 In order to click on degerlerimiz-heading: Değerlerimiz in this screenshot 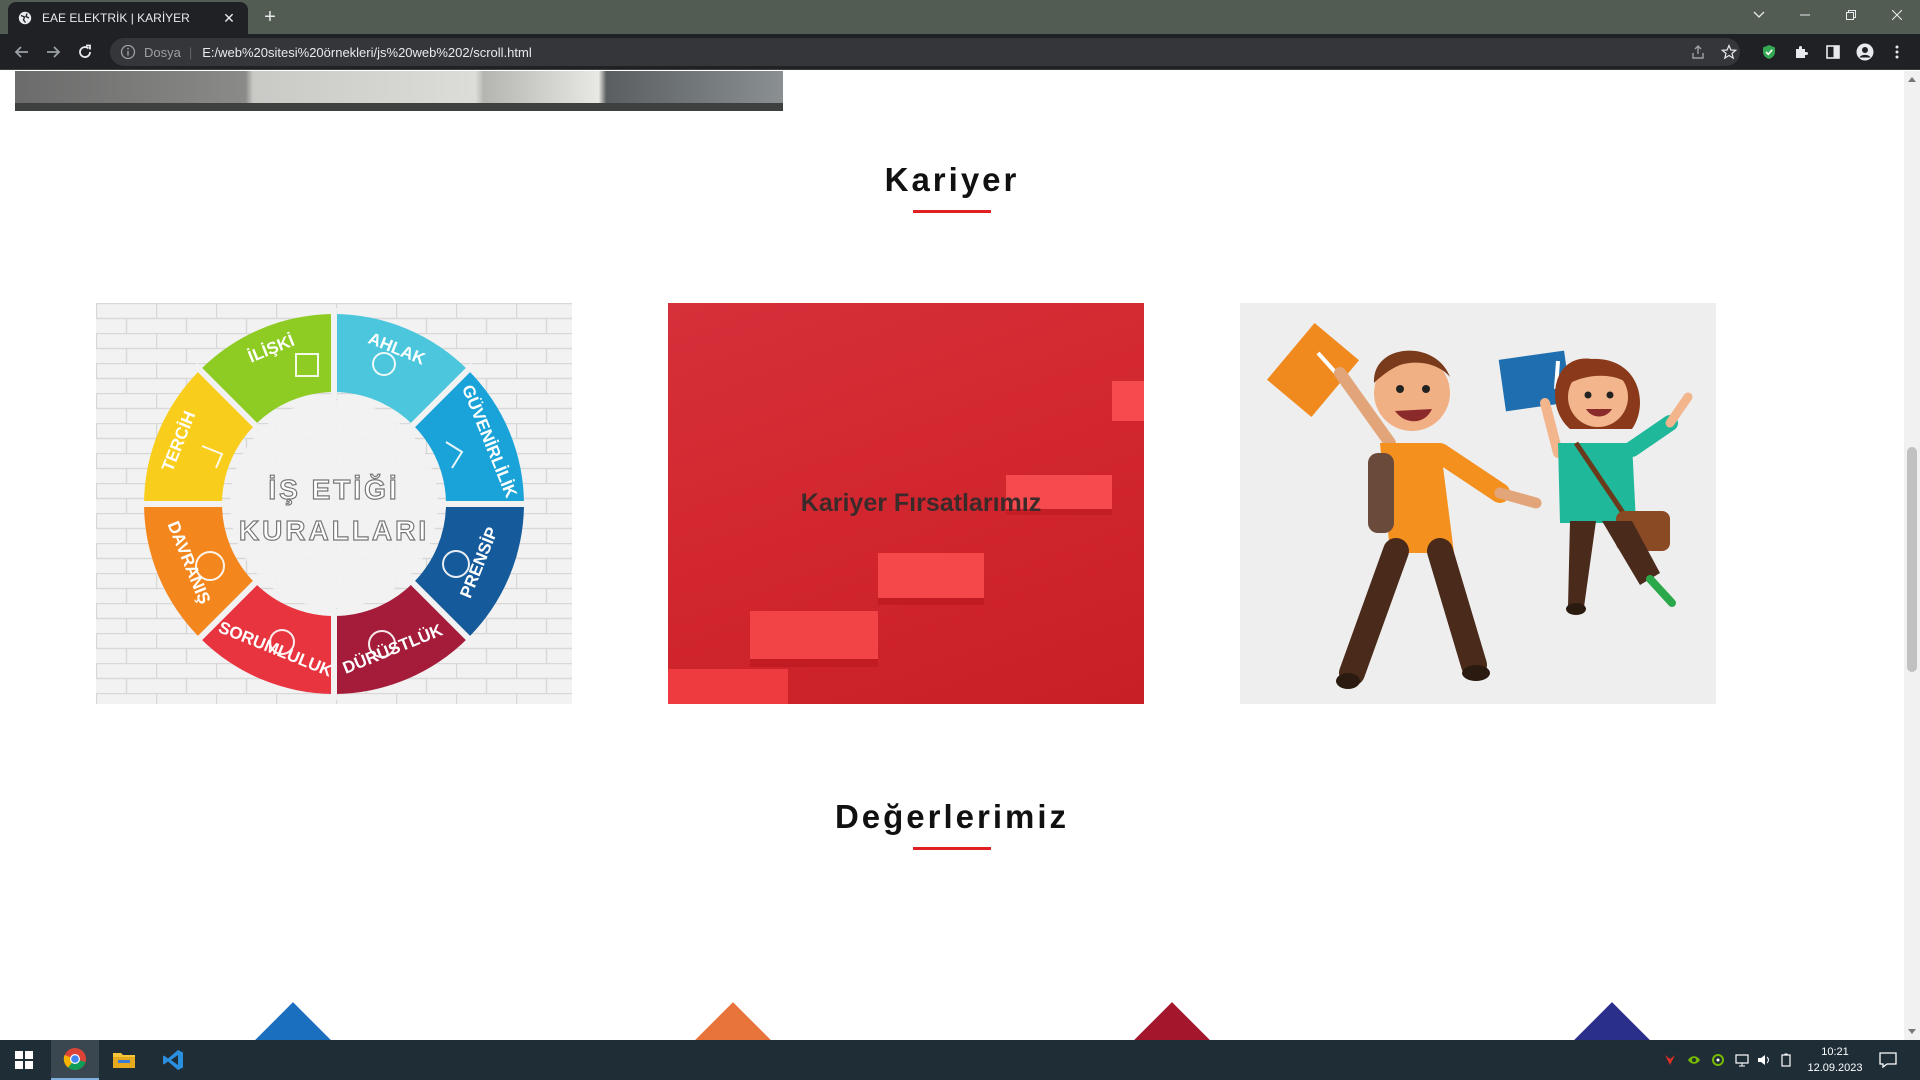, I will do `click(952, 816)`.